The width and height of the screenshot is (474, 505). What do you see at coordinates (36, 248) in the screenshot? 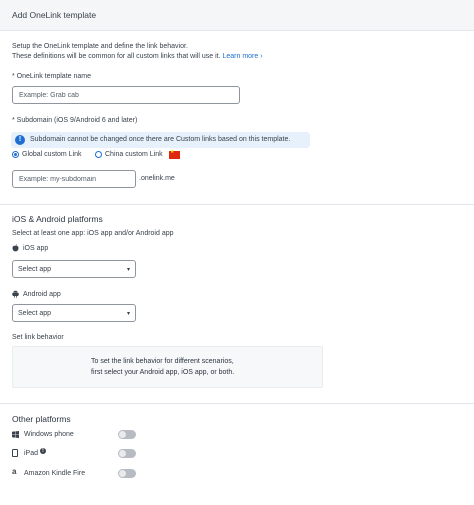
I see `ios-app-label: iOS app` at bounding box center [36, 248].